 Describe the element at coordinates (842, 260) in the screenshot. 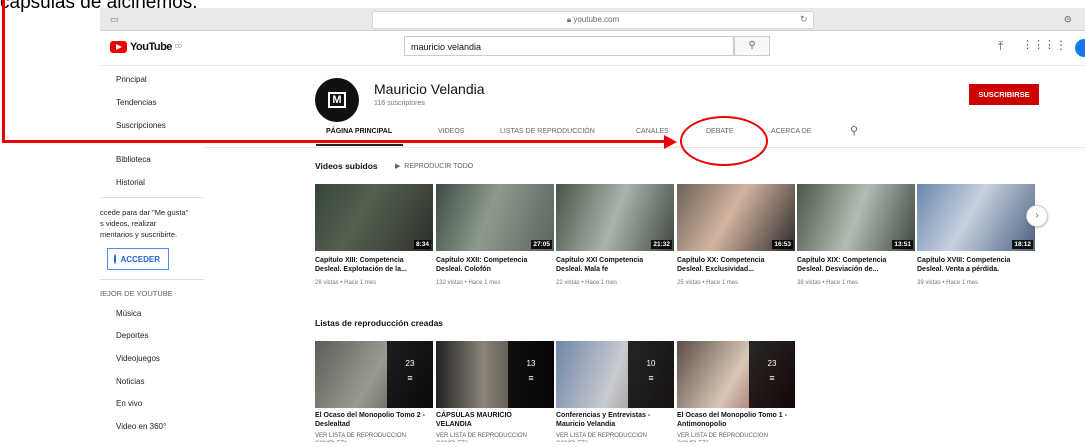

I see `video-title-line: Capítulo XIX: Competencia` at that location.